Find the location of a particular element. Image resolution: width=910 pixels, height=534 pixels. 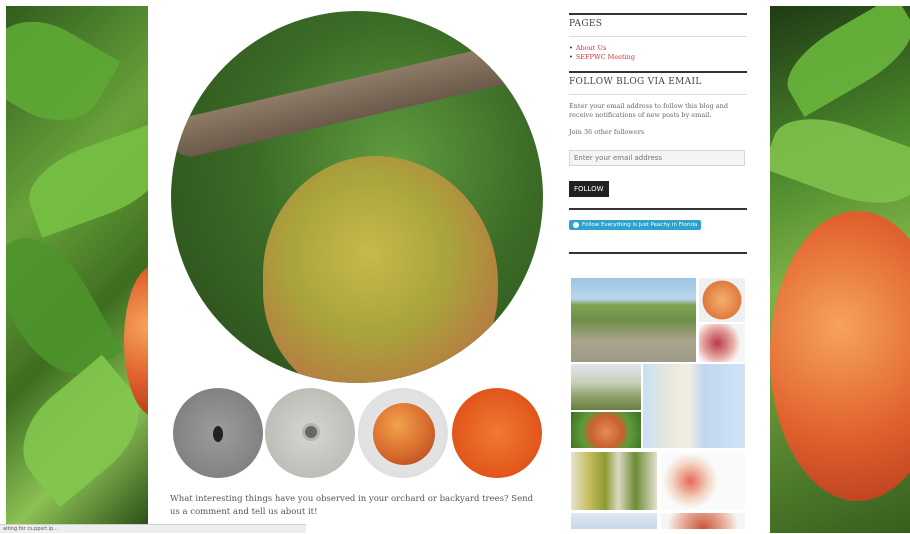

thumbnail-spider is located at coordinates (310, 433).